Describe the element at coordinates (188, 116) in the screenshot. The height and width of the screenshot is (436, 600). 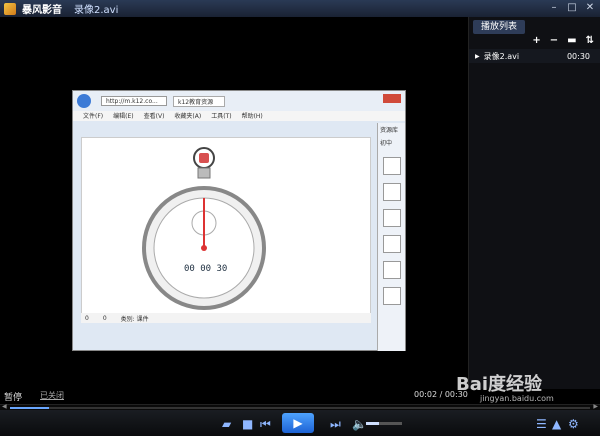
I see `menu-item: 收藏夹(A)` at that location.